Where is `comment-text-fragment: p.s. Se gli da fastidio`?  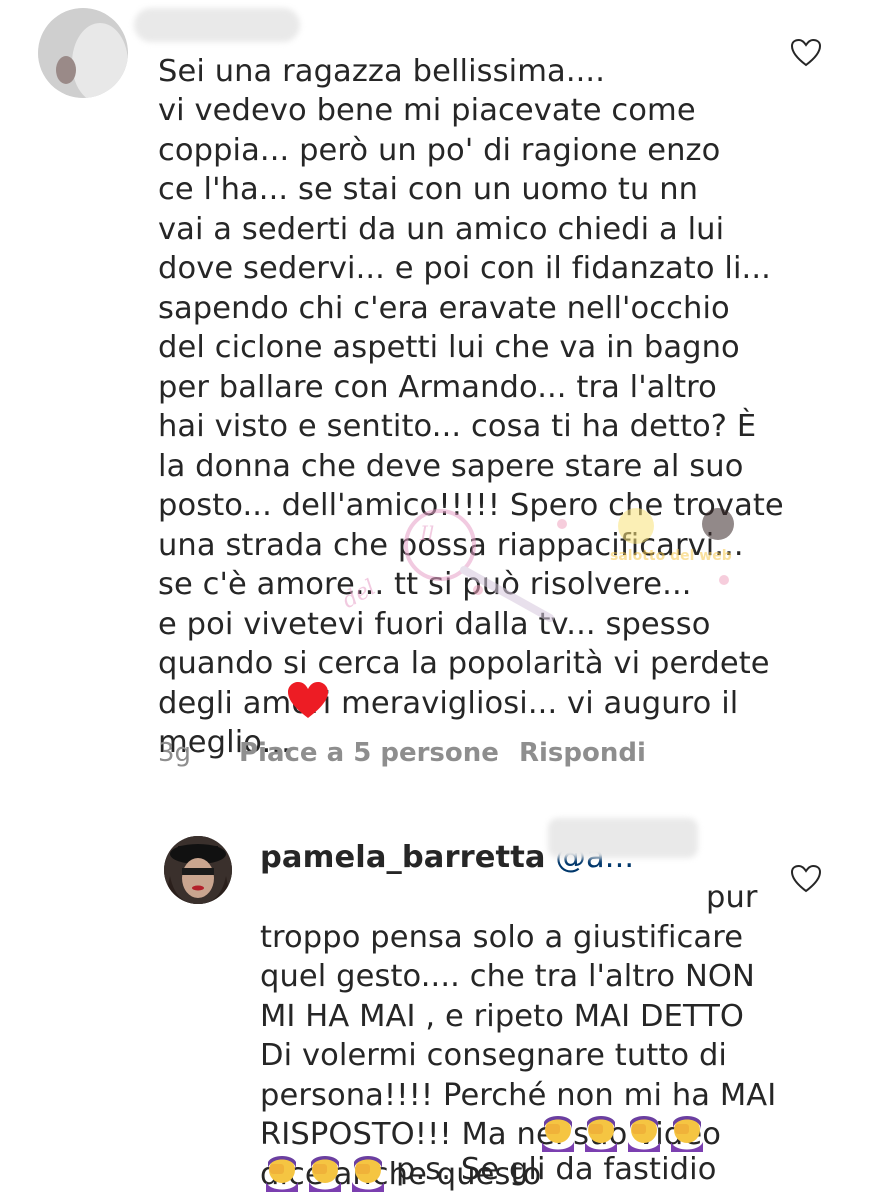
comment-text-fragment: p.s. Se gli da fastidio is located at coordinates (556, 1169).